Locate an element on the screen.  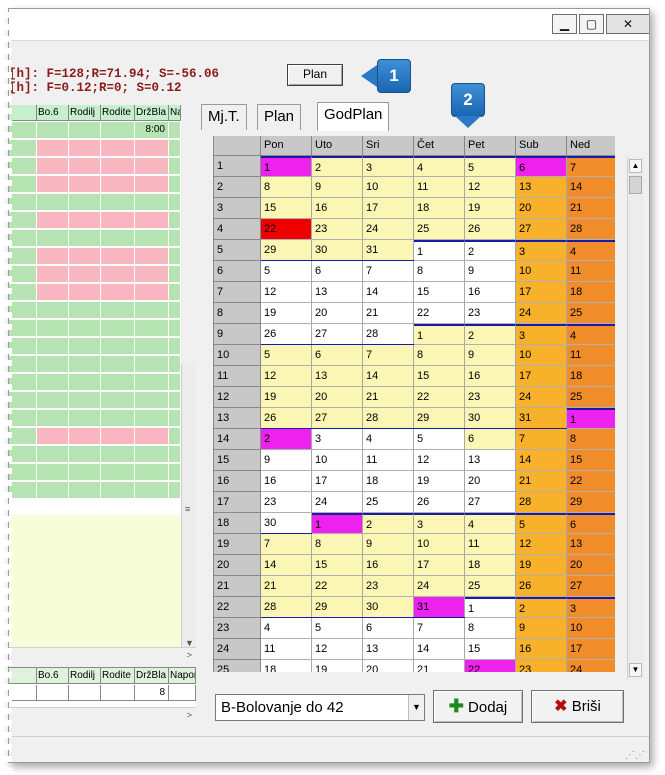
calendar-day-cell: 9 is located at coordinates (388, 544).